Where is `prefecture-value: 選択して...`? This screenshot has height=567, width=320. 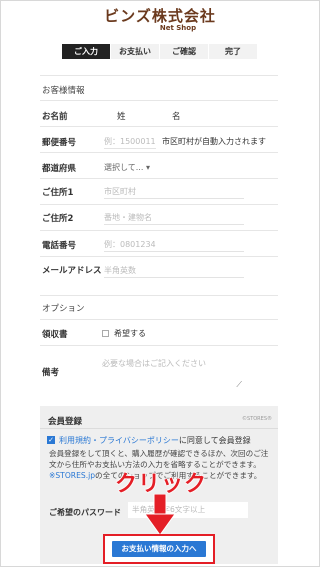
prefecture-value: 選択して... is located at coordinates (124, 167).